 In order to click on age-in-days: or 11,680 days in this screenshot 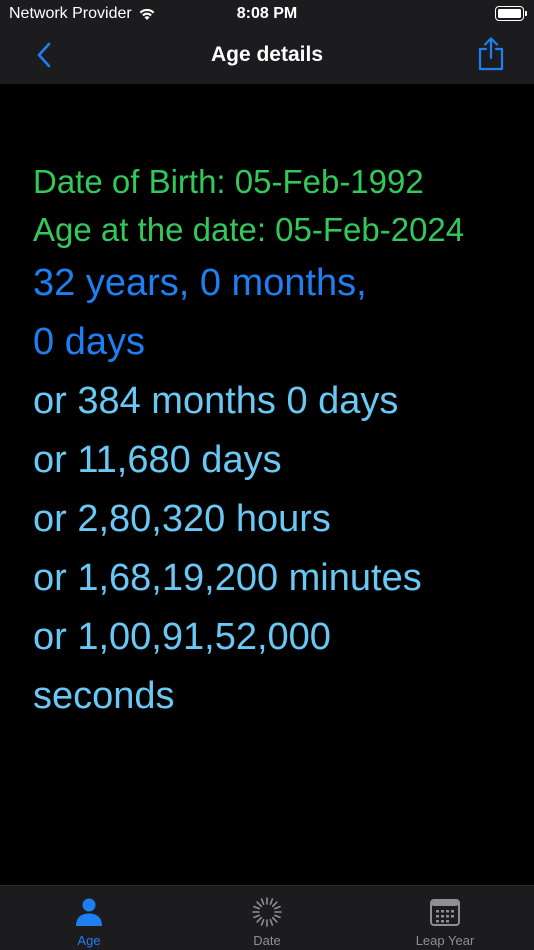, I will do `click(157, 460)`.